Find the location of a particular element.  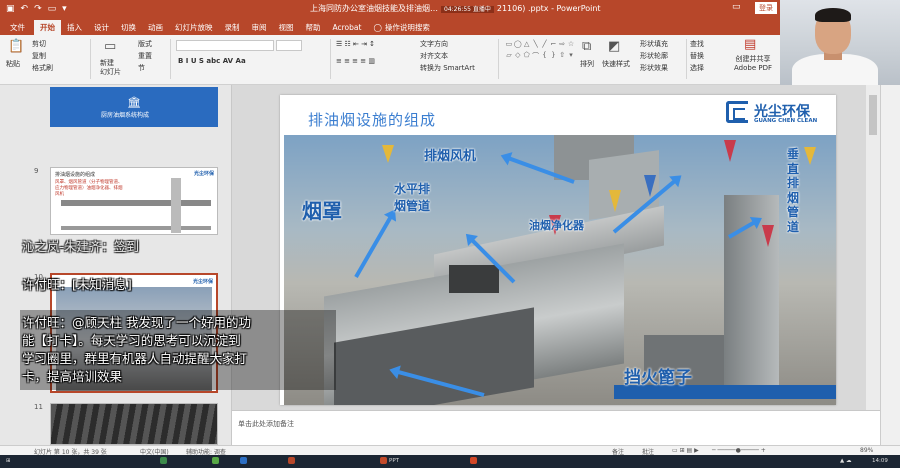

quick-styles-icon: ◩ is located at coordinates (614, 46).